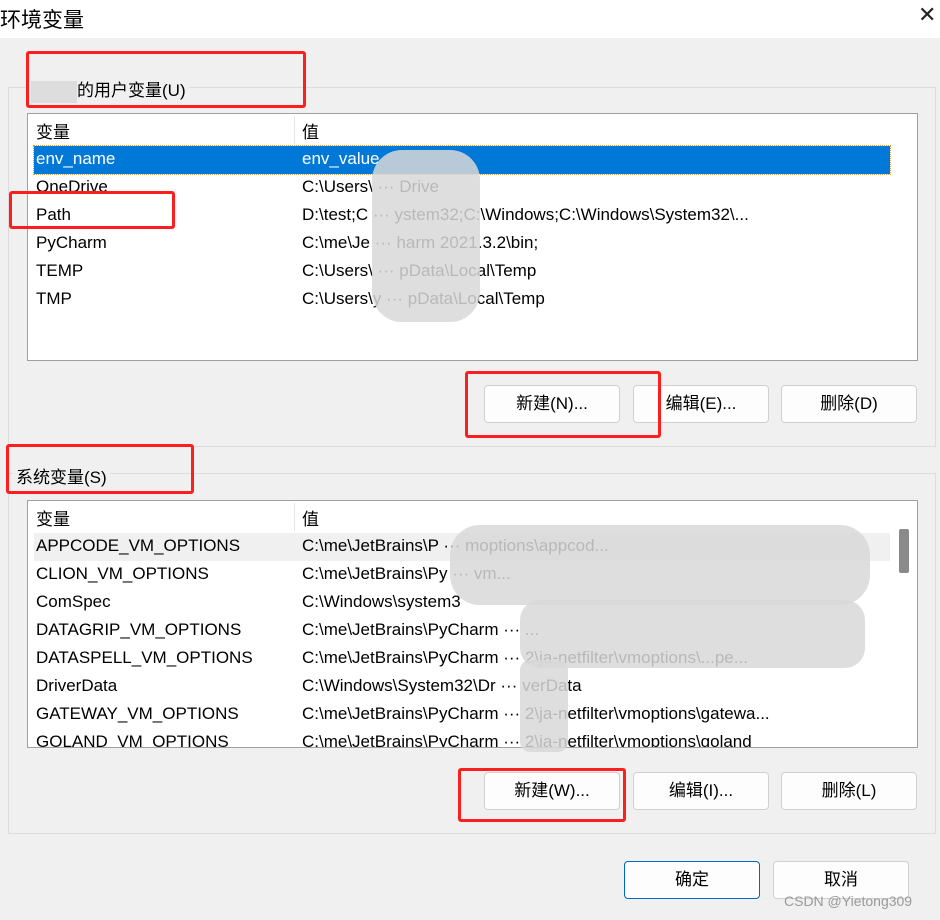 The height and width of the screenshot is (920, 940). I want to click on title-bar, so click(470, 19).